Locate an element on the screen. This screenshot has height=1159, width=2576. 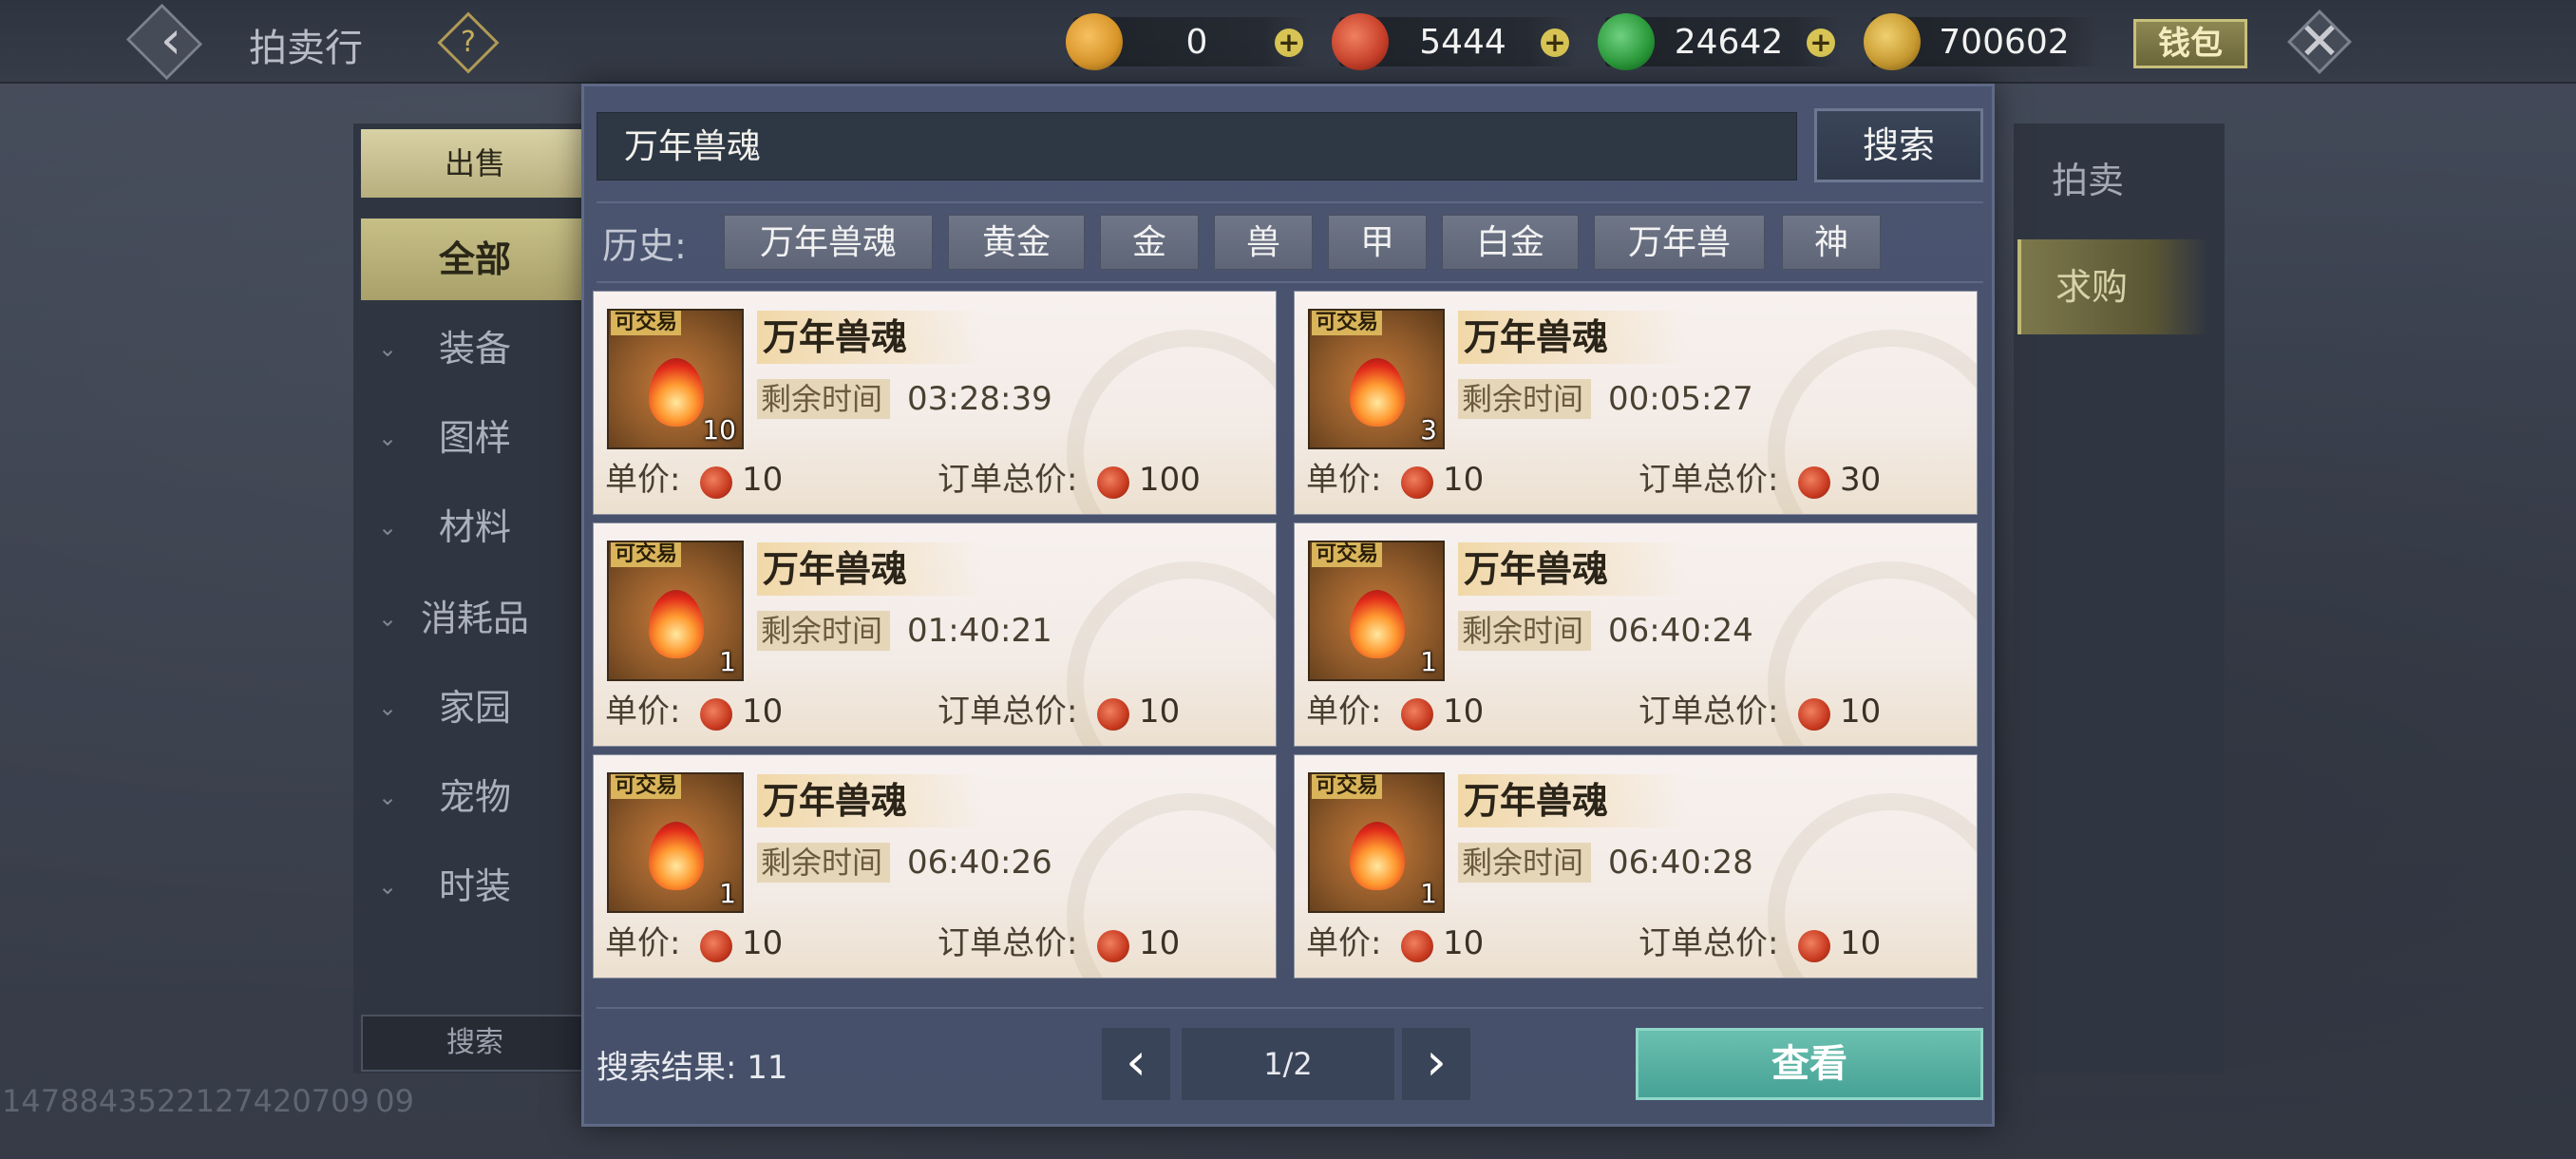
item-quantity: 3 is located at coordinates (1428, 430).